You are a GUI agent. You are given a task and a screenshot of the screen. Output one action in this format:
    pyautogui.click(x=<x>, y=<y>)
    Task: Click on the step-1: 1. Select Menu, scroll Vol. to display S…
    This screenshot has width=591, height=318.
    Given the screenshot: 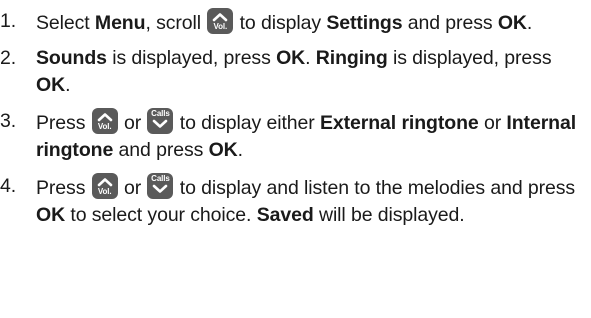 What is the action you would take?
    pyautogui.click(x=295, y=18)
    